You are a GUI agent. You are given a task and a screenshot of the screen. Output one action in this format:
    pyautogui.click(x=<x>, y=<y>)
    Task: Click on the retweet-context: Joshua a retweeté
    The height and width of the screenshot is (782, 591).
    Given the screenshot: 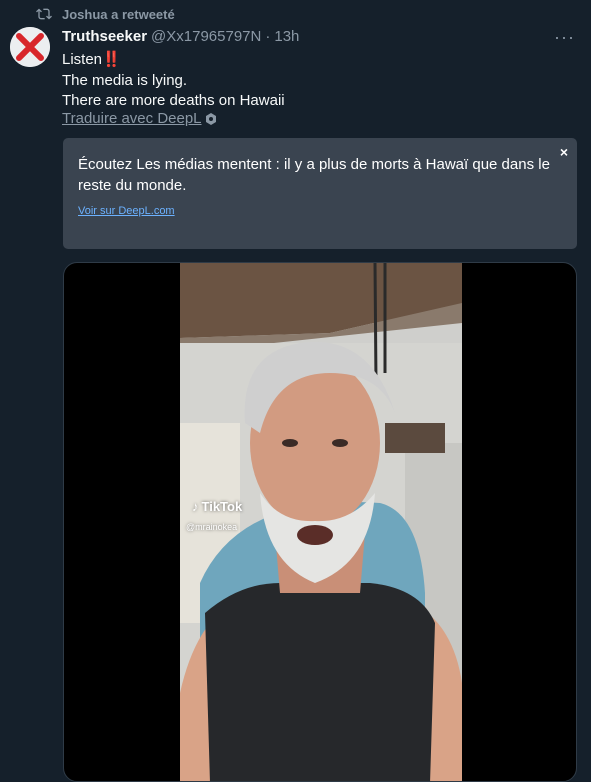 What is the action you would take?
    pyautogui.click(x=105, y=14)
    